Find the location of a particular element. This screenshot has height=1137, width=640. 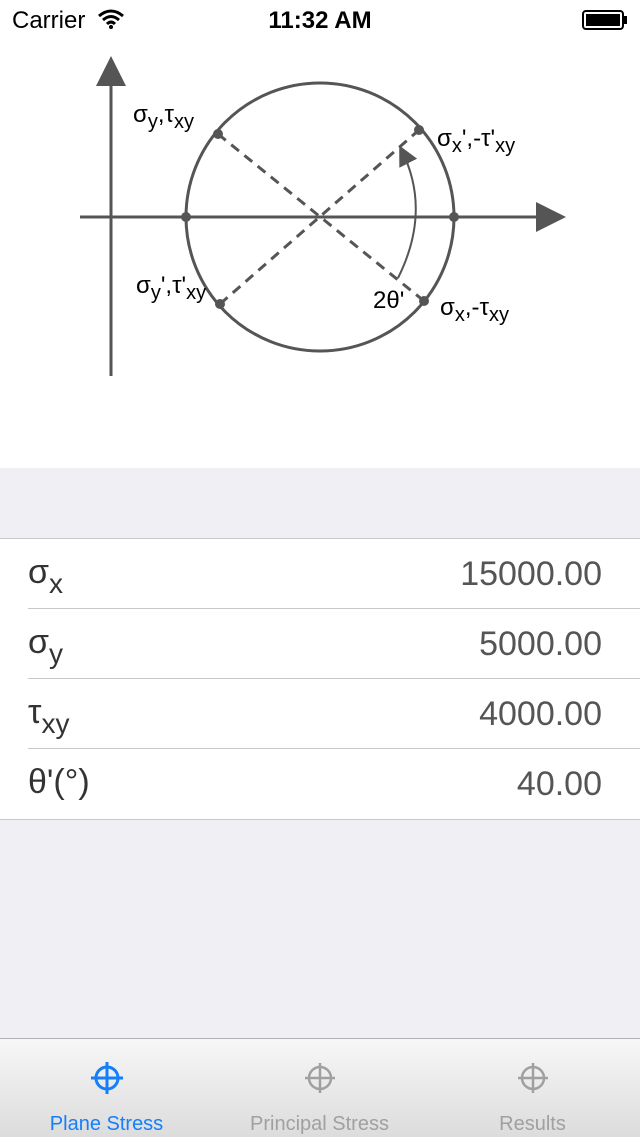

label-bottom-right: σx,-τxy is located at coordinates (474, 310).